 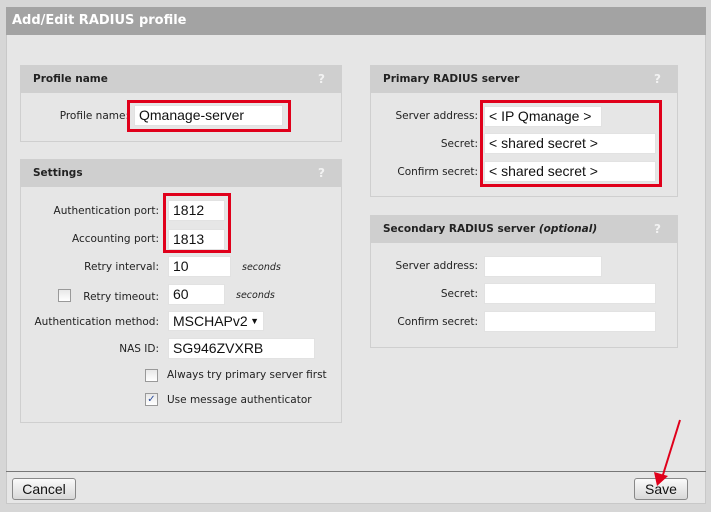 I want to click on section-title: Primary RADIUS server, so click(x=451, y=79).